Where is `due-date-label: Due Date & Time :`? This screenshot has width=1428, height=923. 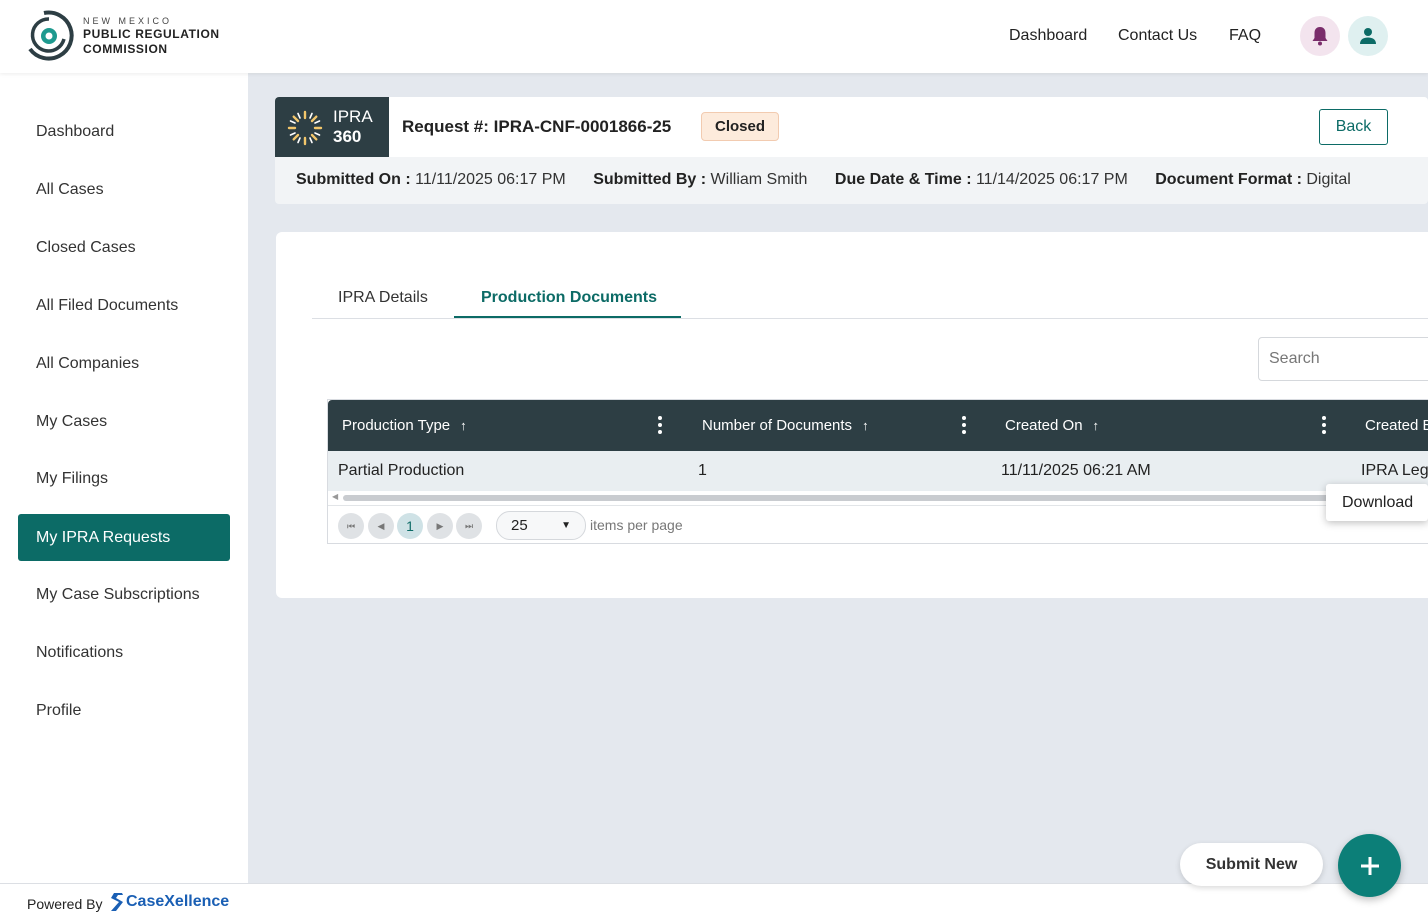 due-date-label: Due Date & Time : is located at coordinates (903, 179).